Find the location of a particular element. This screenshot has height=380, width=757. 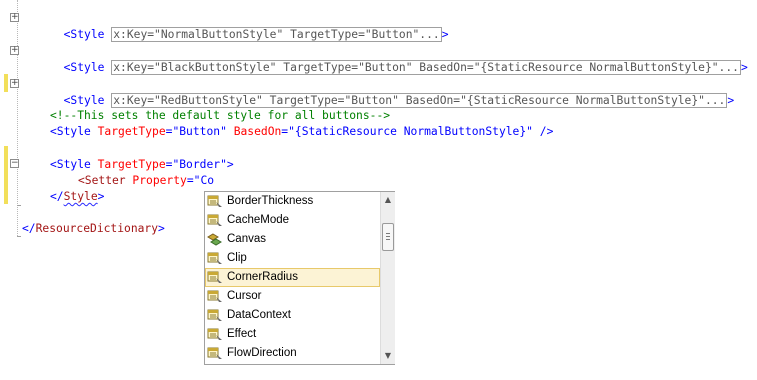

attached-property-icon is located at coordinates (215, 239).